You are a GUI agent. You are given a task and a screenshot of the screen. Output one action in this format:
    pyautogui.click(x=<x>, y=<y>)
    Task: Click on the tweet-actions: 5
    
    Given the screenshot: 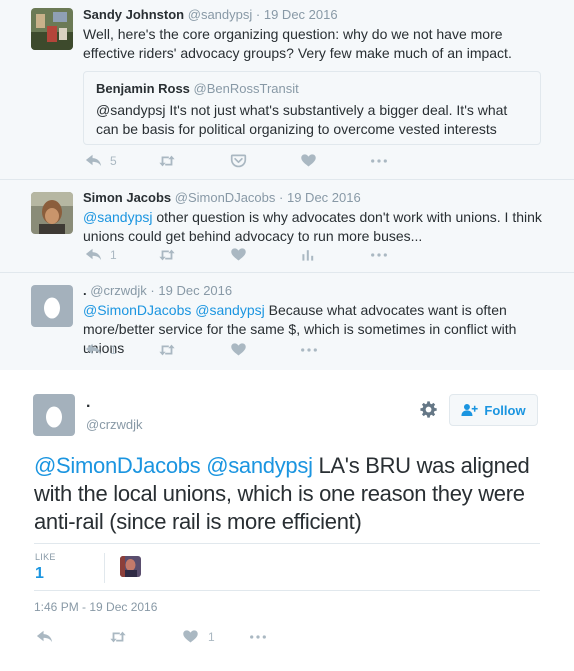 What is the action you would take?
    pyautogui.click(x=236, y=160)
    